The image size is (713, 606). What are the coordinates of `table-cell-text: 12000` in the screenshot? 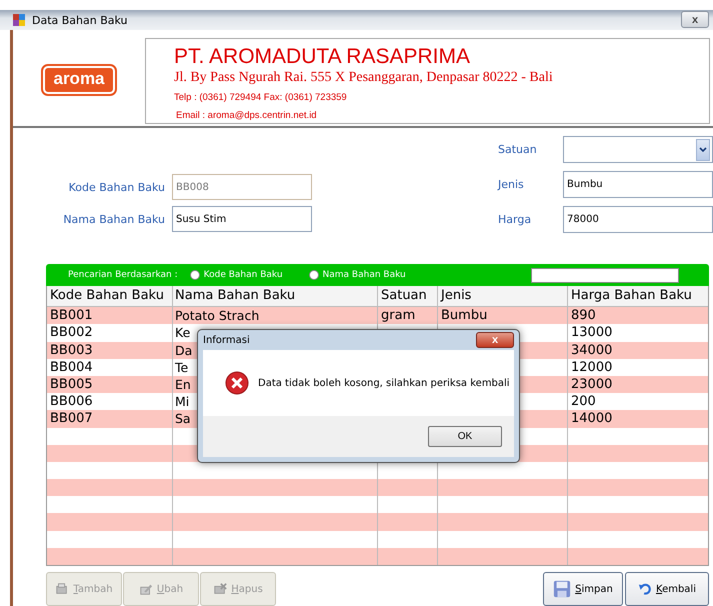 It's located at (592, 367).